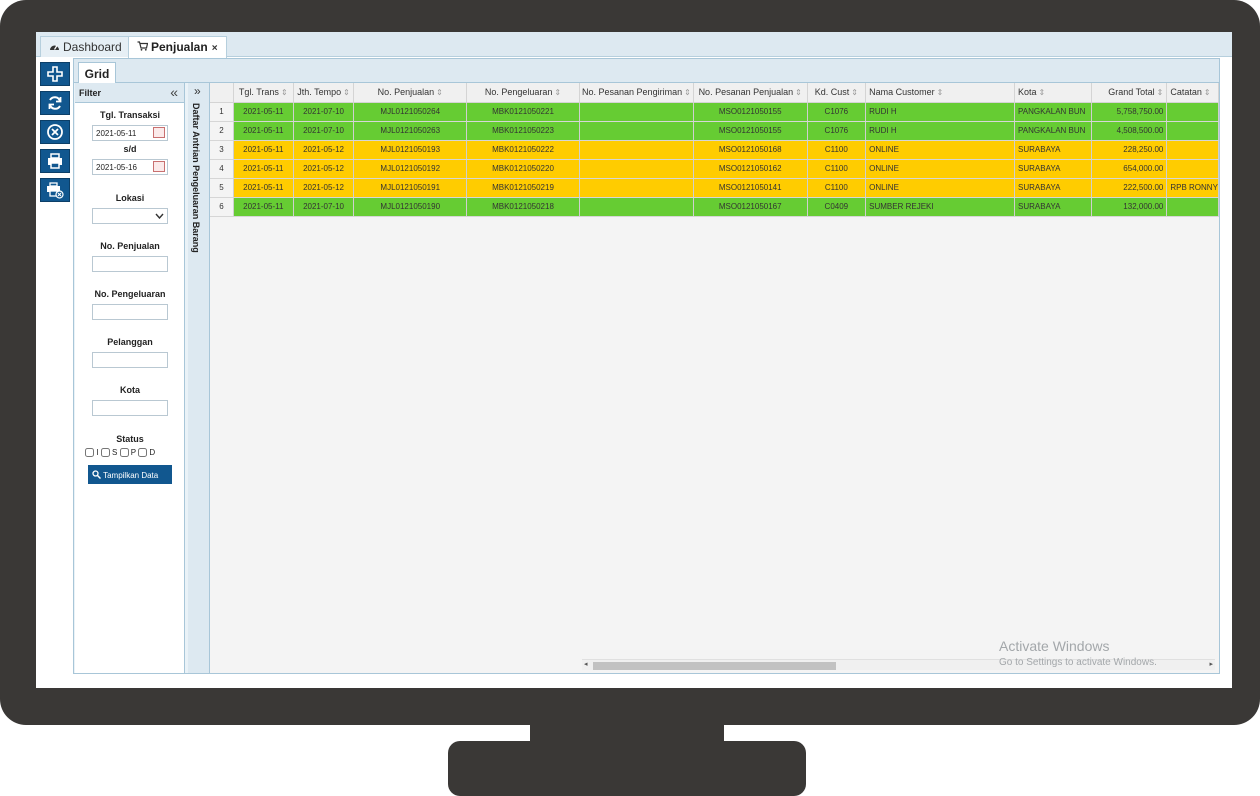 This screenshot has height=796, width=1260. I want to click on status-checkbox-d, so click(143, 453).